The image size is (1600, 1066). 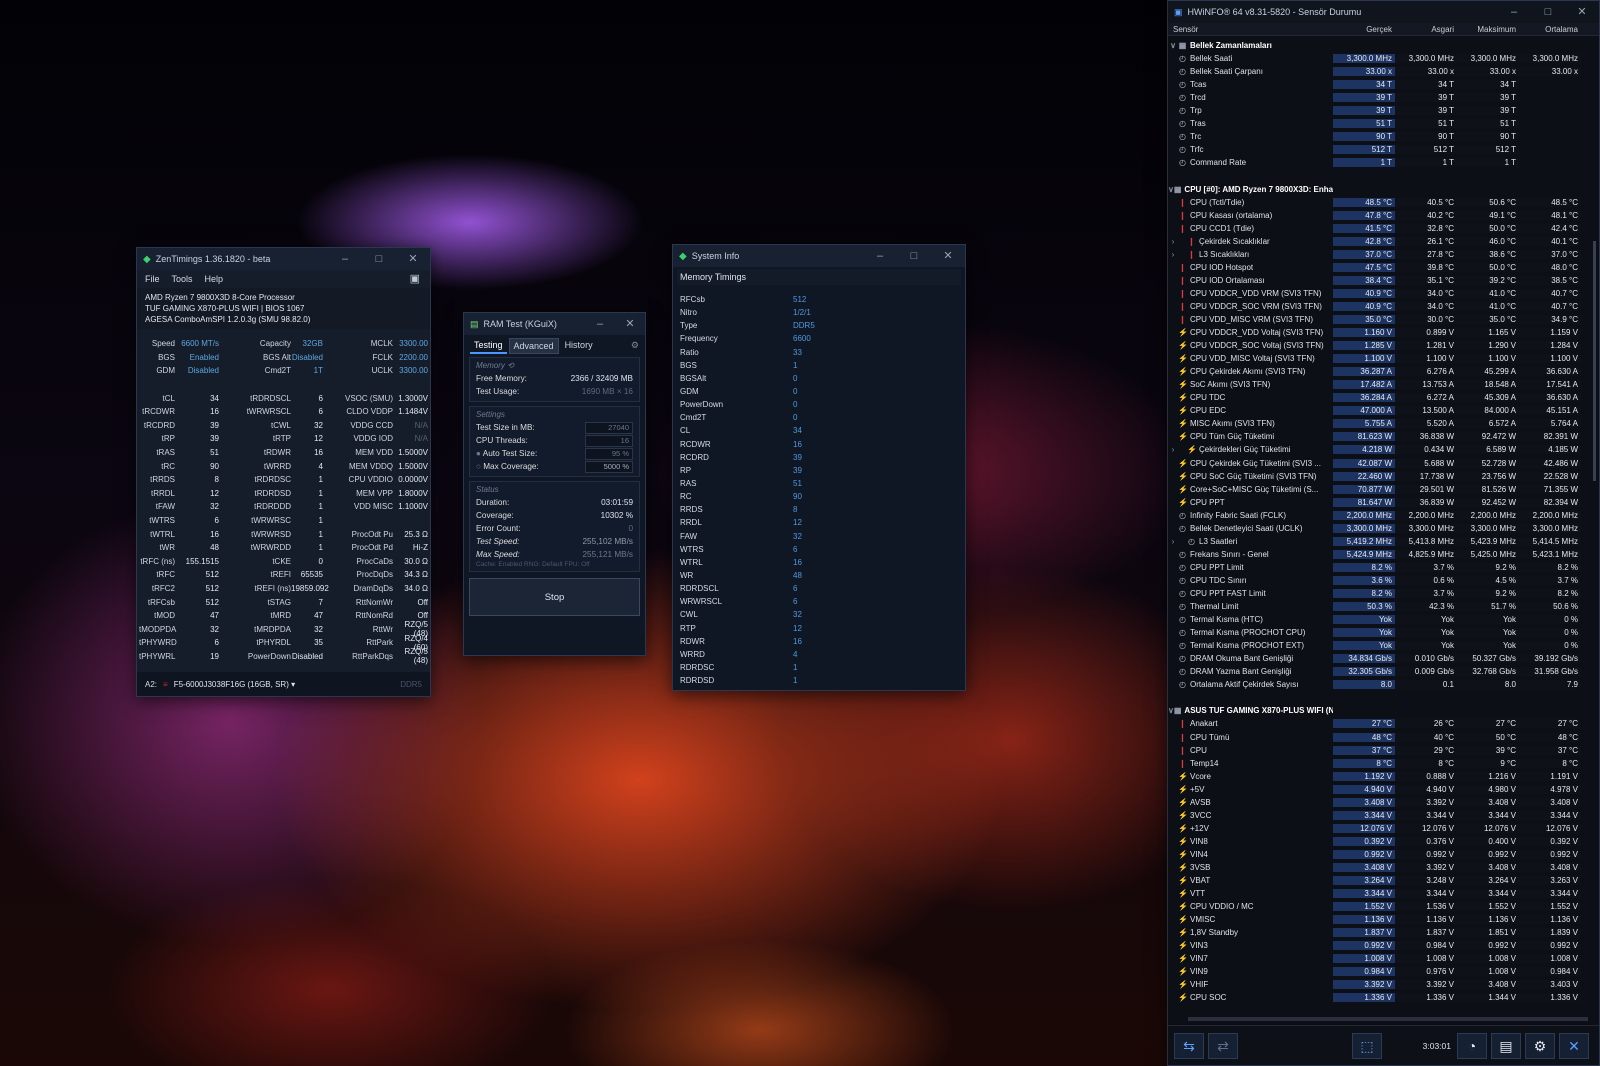 What do you see at coordinates (1550, 646) in the screenshot?
I see `value-avg: 0 %` at bounding box center [1550, 646].